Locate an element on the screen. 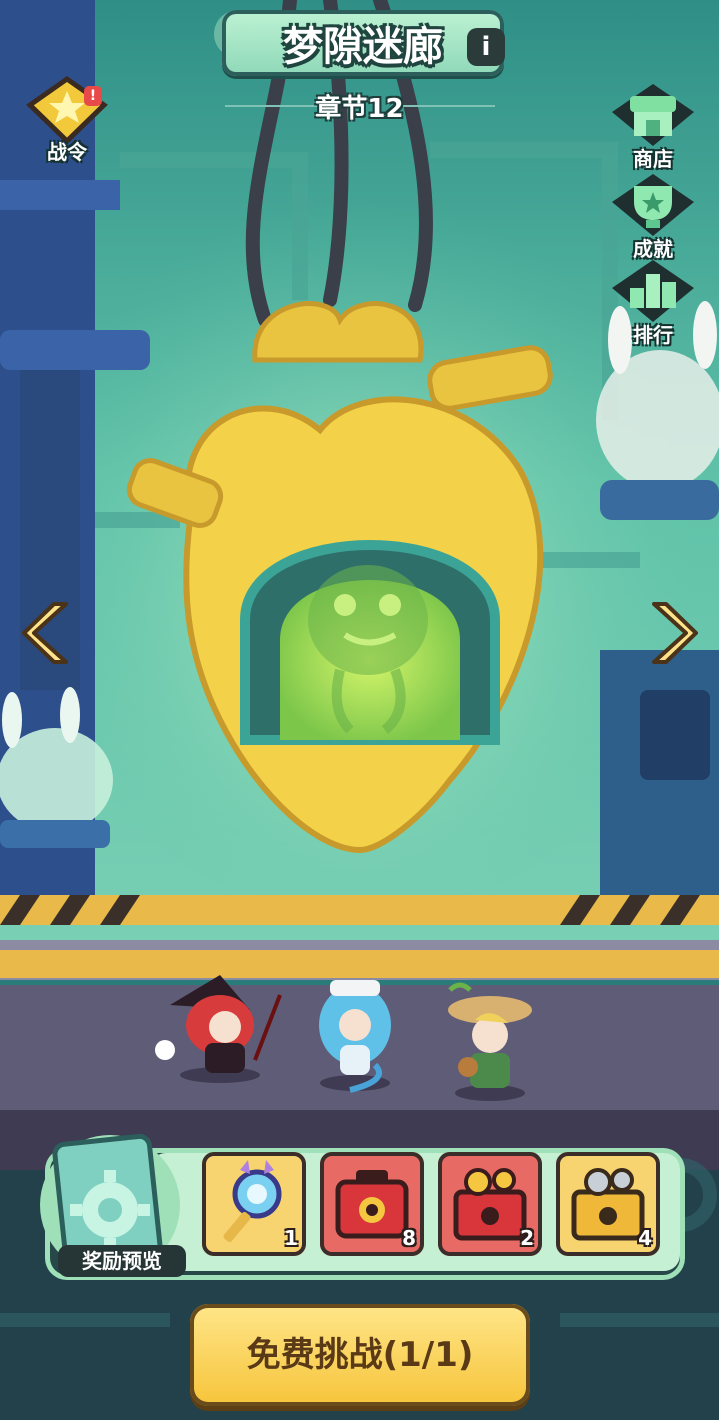 This screenshot has width=719, height=1420. hero-party is located at coordinates (343, 1038).